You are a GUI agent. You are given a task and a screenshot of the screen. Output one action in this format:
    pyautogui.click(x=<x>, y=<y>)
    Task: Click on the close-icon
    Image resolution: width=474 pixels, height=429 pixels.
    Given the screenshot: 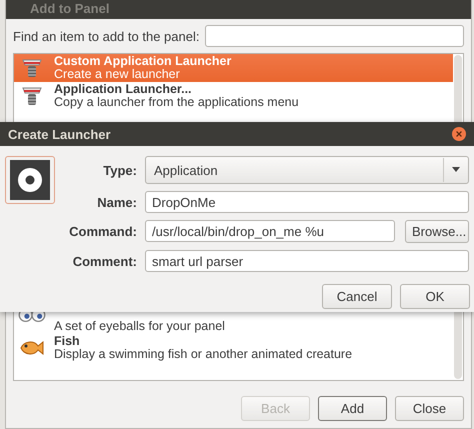 What is the action you would take?
    pyautogui.click(x=459, y=134)
    